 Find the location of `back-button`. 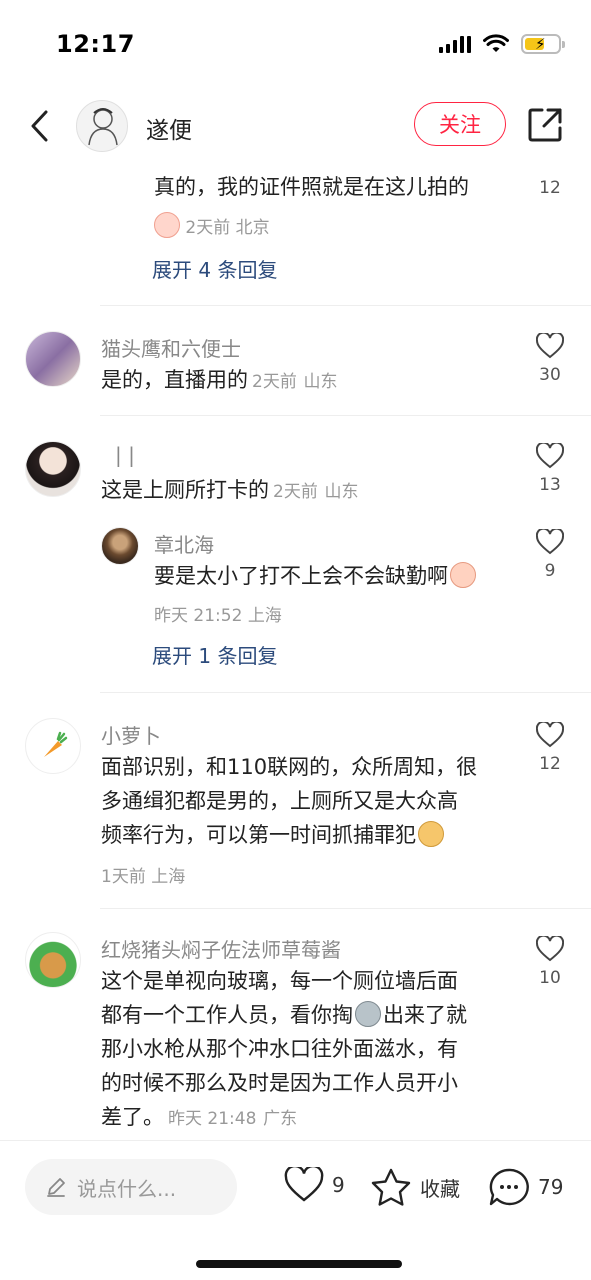

back-button is located at coordinates (40, 126).